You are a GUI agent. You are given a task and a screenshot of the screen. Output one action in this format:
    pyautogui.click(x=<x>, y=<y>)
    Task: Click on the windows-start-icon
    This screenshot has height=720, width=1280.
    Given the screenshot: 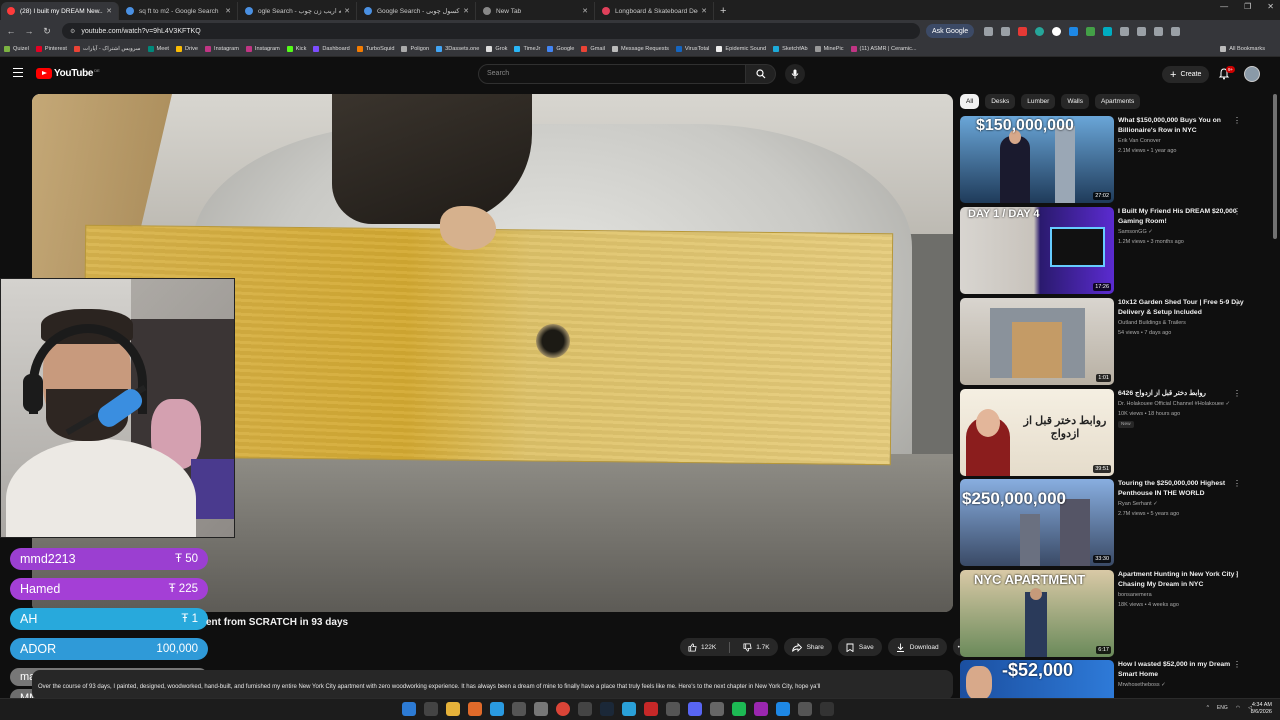 What is the action you would take?
    pyautogui.click(x=409, y=709)
    